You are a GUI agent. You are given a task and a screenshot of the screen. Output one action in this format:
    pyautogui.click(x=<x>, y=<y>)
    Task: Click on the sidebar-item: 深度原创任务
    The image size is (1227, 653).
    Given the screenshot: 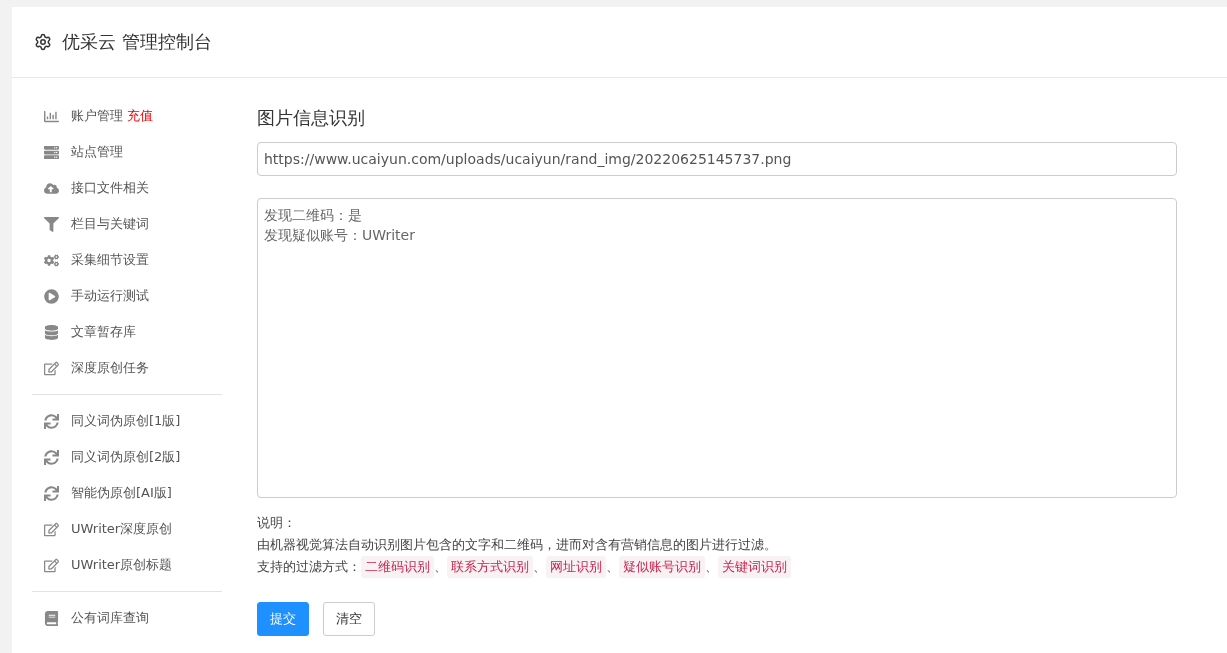 What is the action you would take?
    pyautogui.click(x=127, y=368)
    